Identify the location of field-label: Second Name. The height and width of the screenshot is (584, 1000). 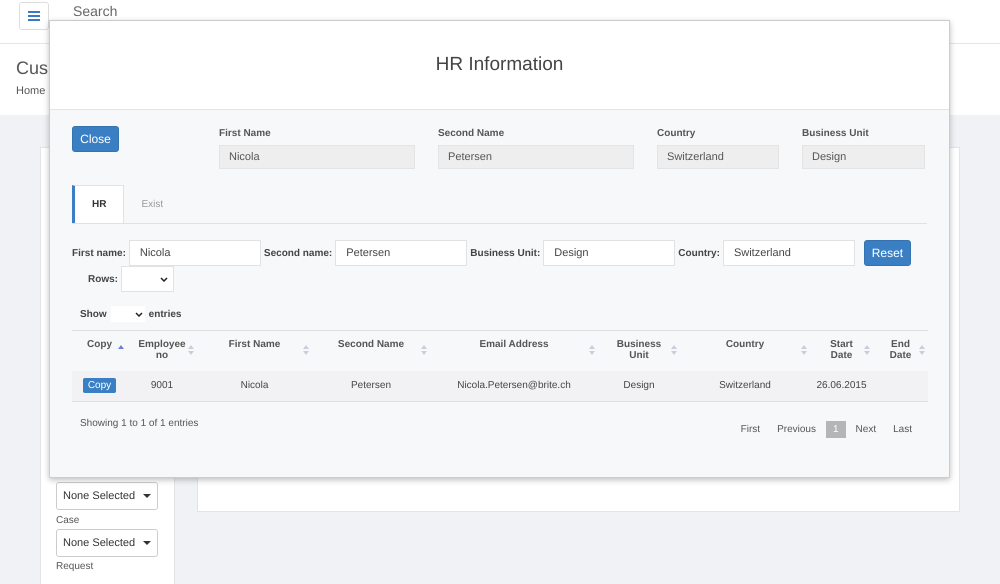
(472, 133).